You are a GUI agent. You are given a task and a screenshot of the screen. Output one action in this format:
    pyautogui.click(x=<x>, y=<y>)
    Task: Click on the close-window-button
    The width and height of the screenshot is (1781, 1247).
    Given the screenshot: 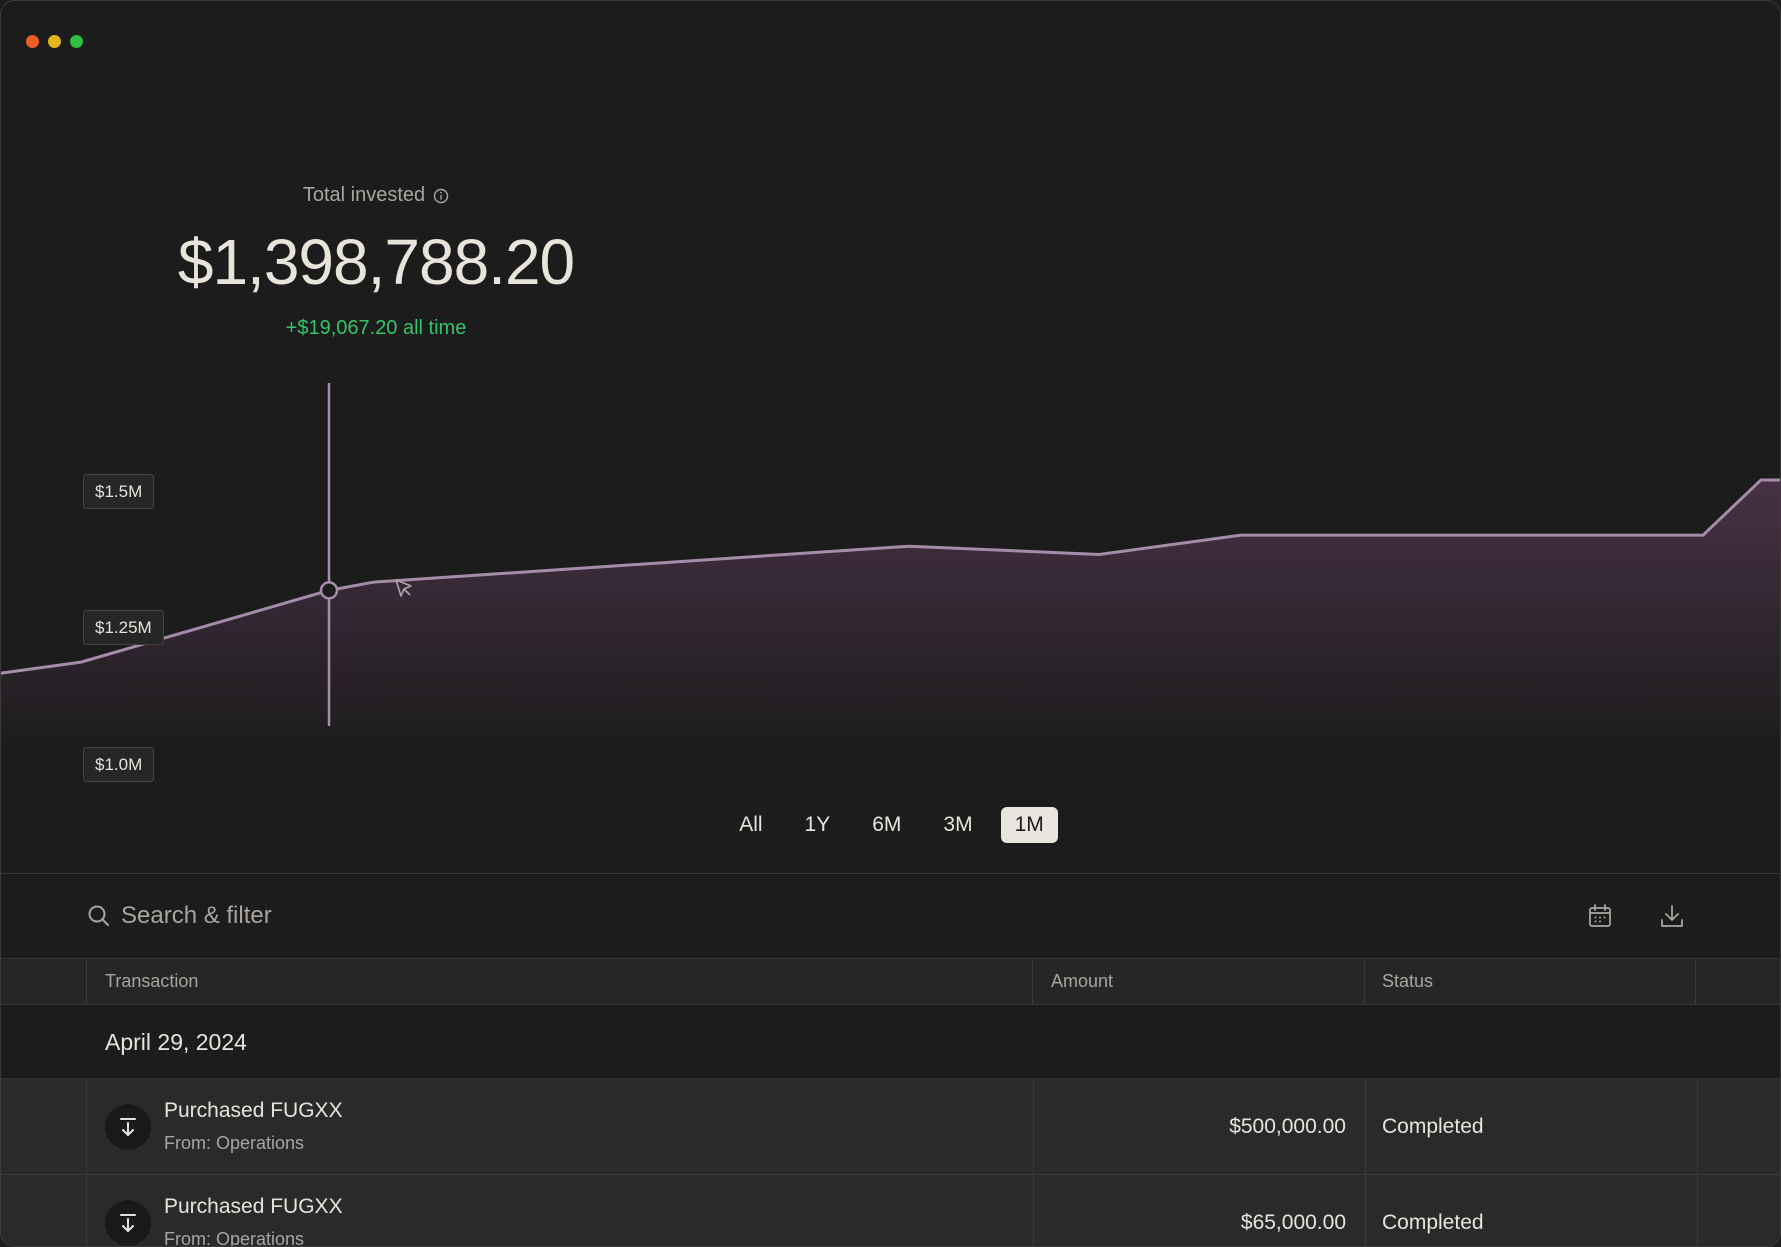 What is the action you would take?
    pyautogui.click(x=32, y=41)
    